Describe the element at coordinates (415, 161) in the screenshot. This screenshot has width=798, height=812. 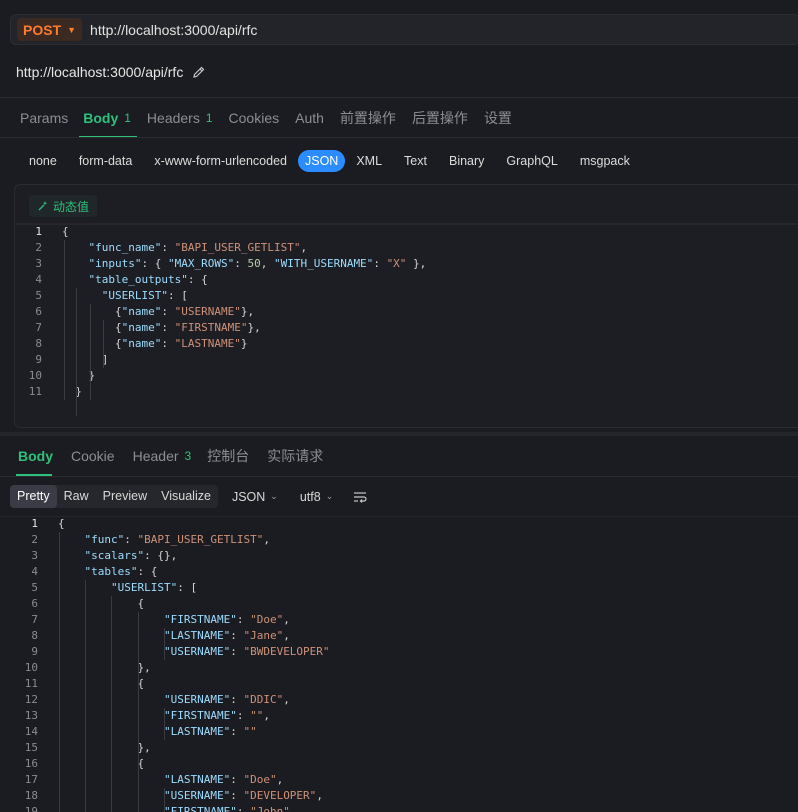
I see `body-type-text: Text` at that location.